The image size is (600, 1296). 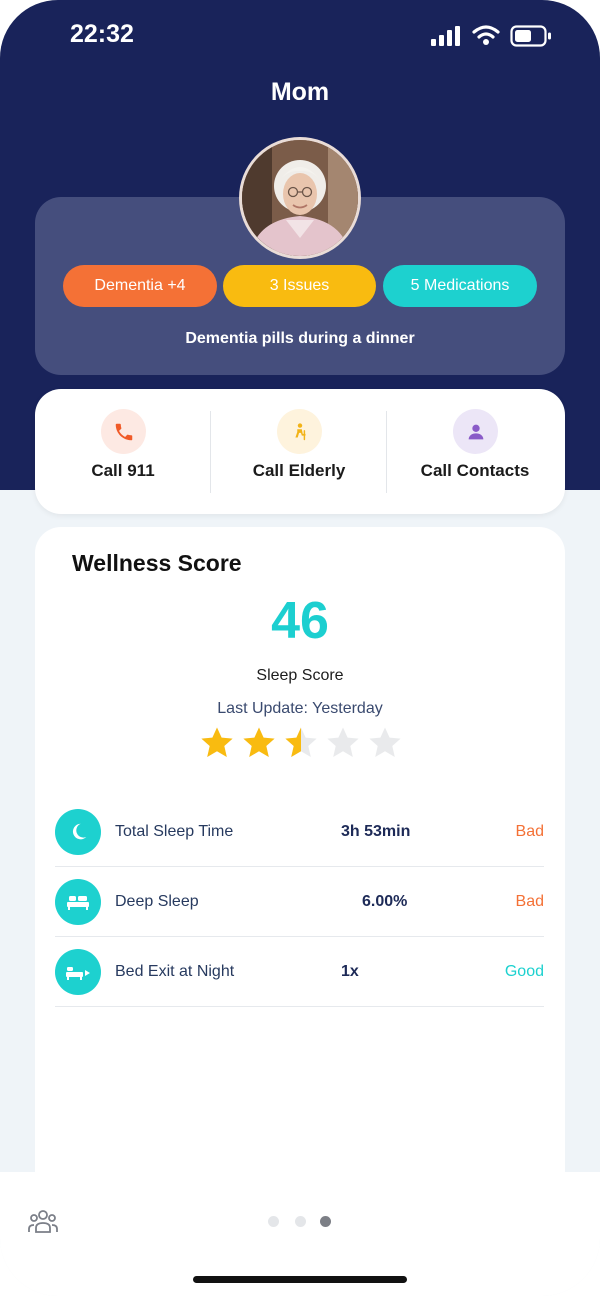 What do you see at coordinates (299, 431) in the screenshot?
I see `elderly-icon` at bounding box center [299, 431].